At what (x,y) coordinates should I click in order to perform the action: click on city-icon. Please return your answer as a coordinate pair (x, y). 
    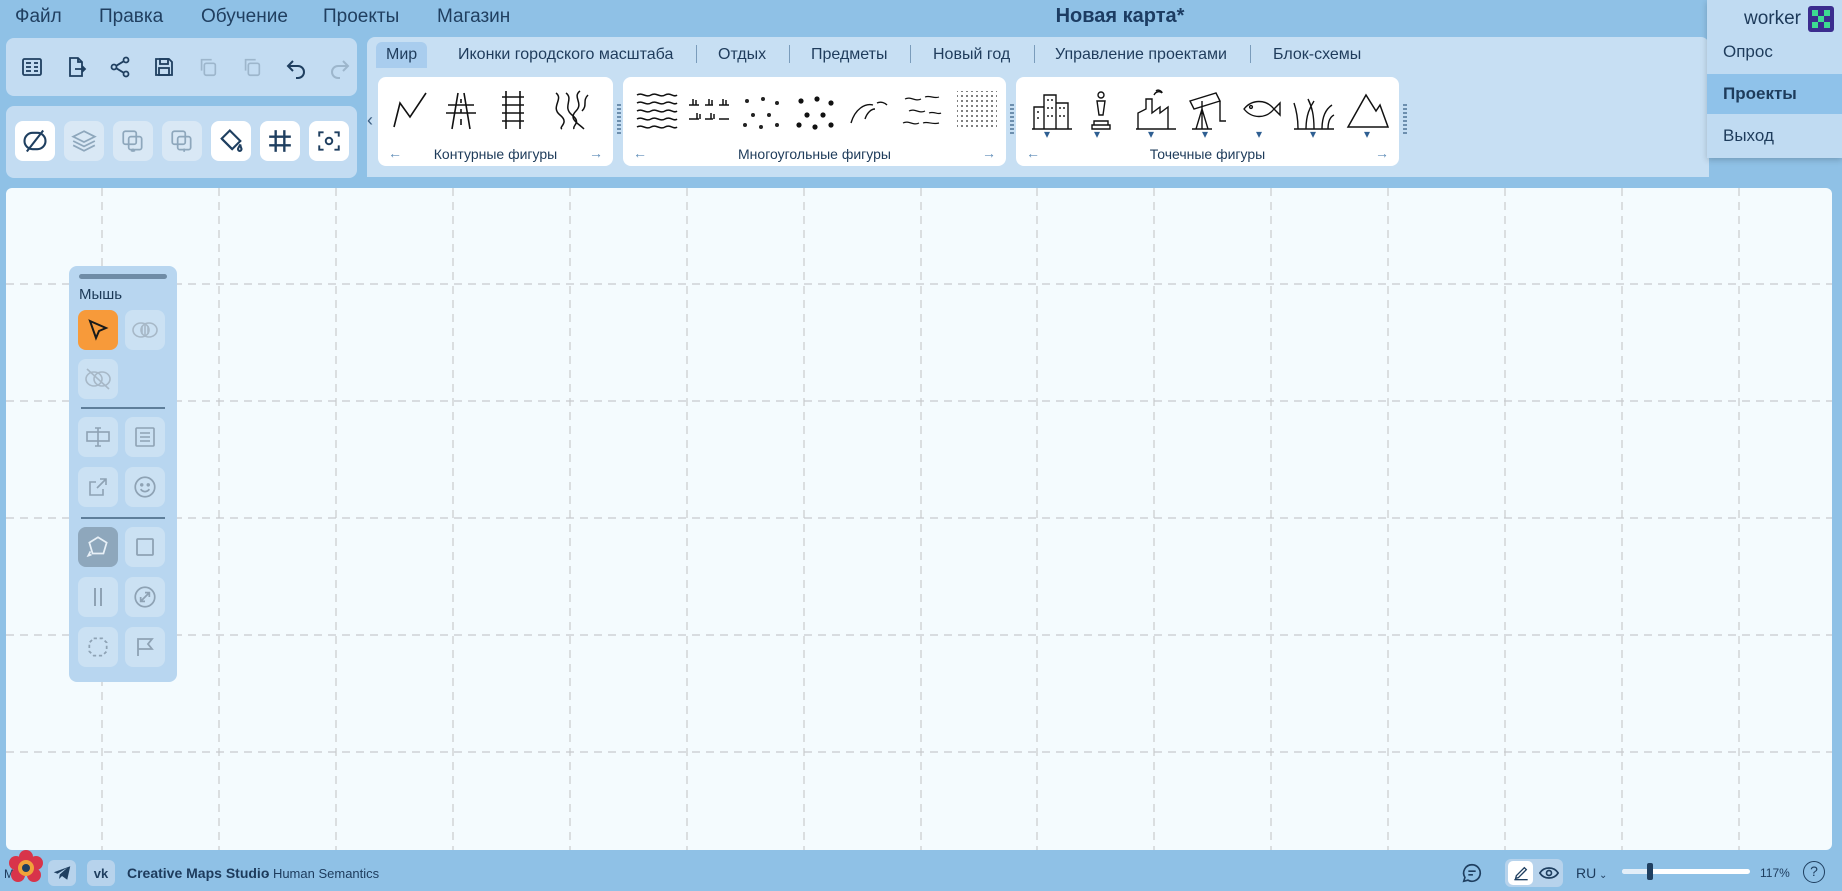
    Looking at the image, I should click on (1052, 110).